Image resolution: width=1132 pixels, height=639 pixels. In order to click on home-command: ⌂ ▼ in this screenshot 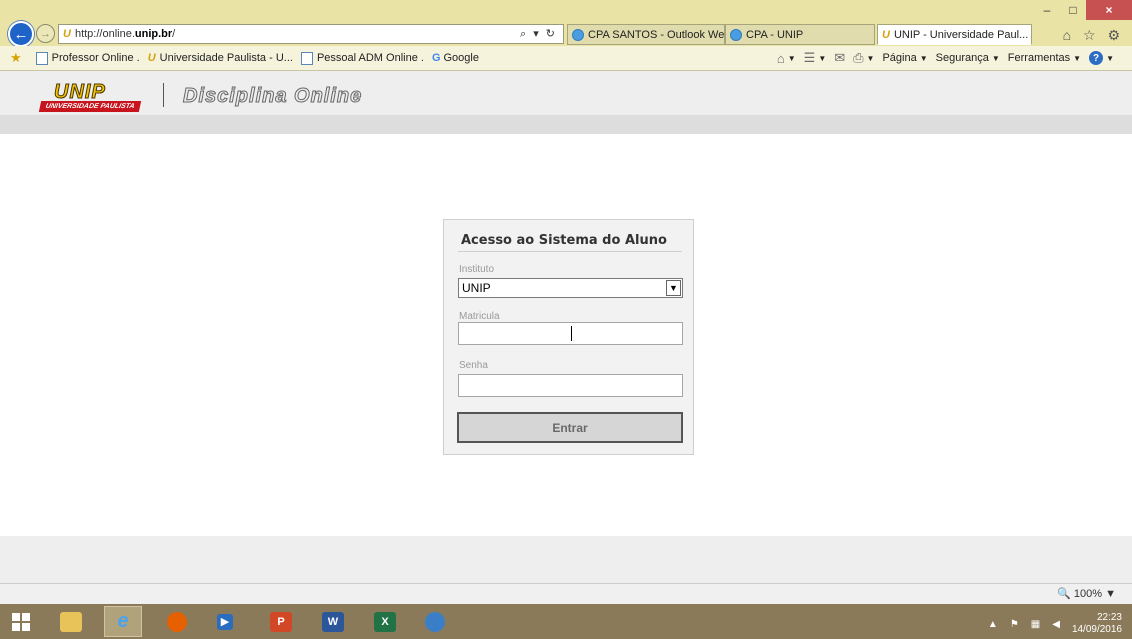, I will do `click(786, 58)`.